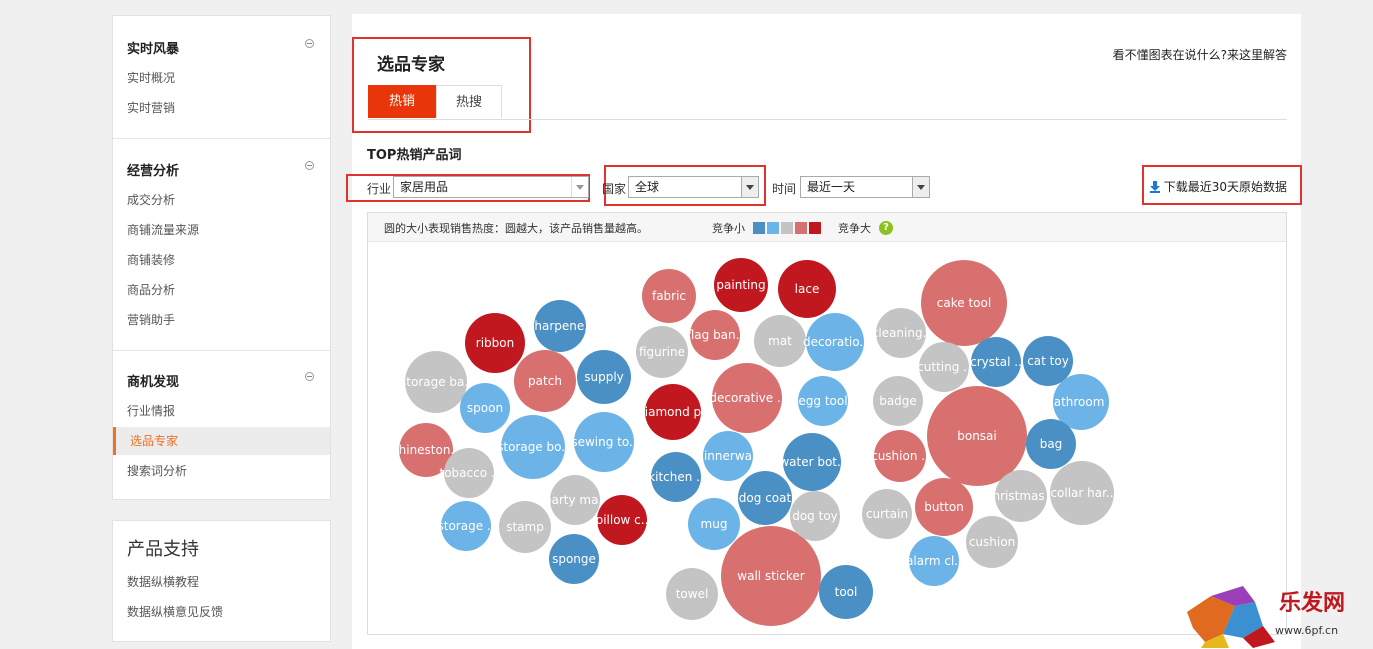  What do you see at coordinates (865, 187) in the screenshot?
I see `time-select: 最近一天` at bounding box center [865, 187].